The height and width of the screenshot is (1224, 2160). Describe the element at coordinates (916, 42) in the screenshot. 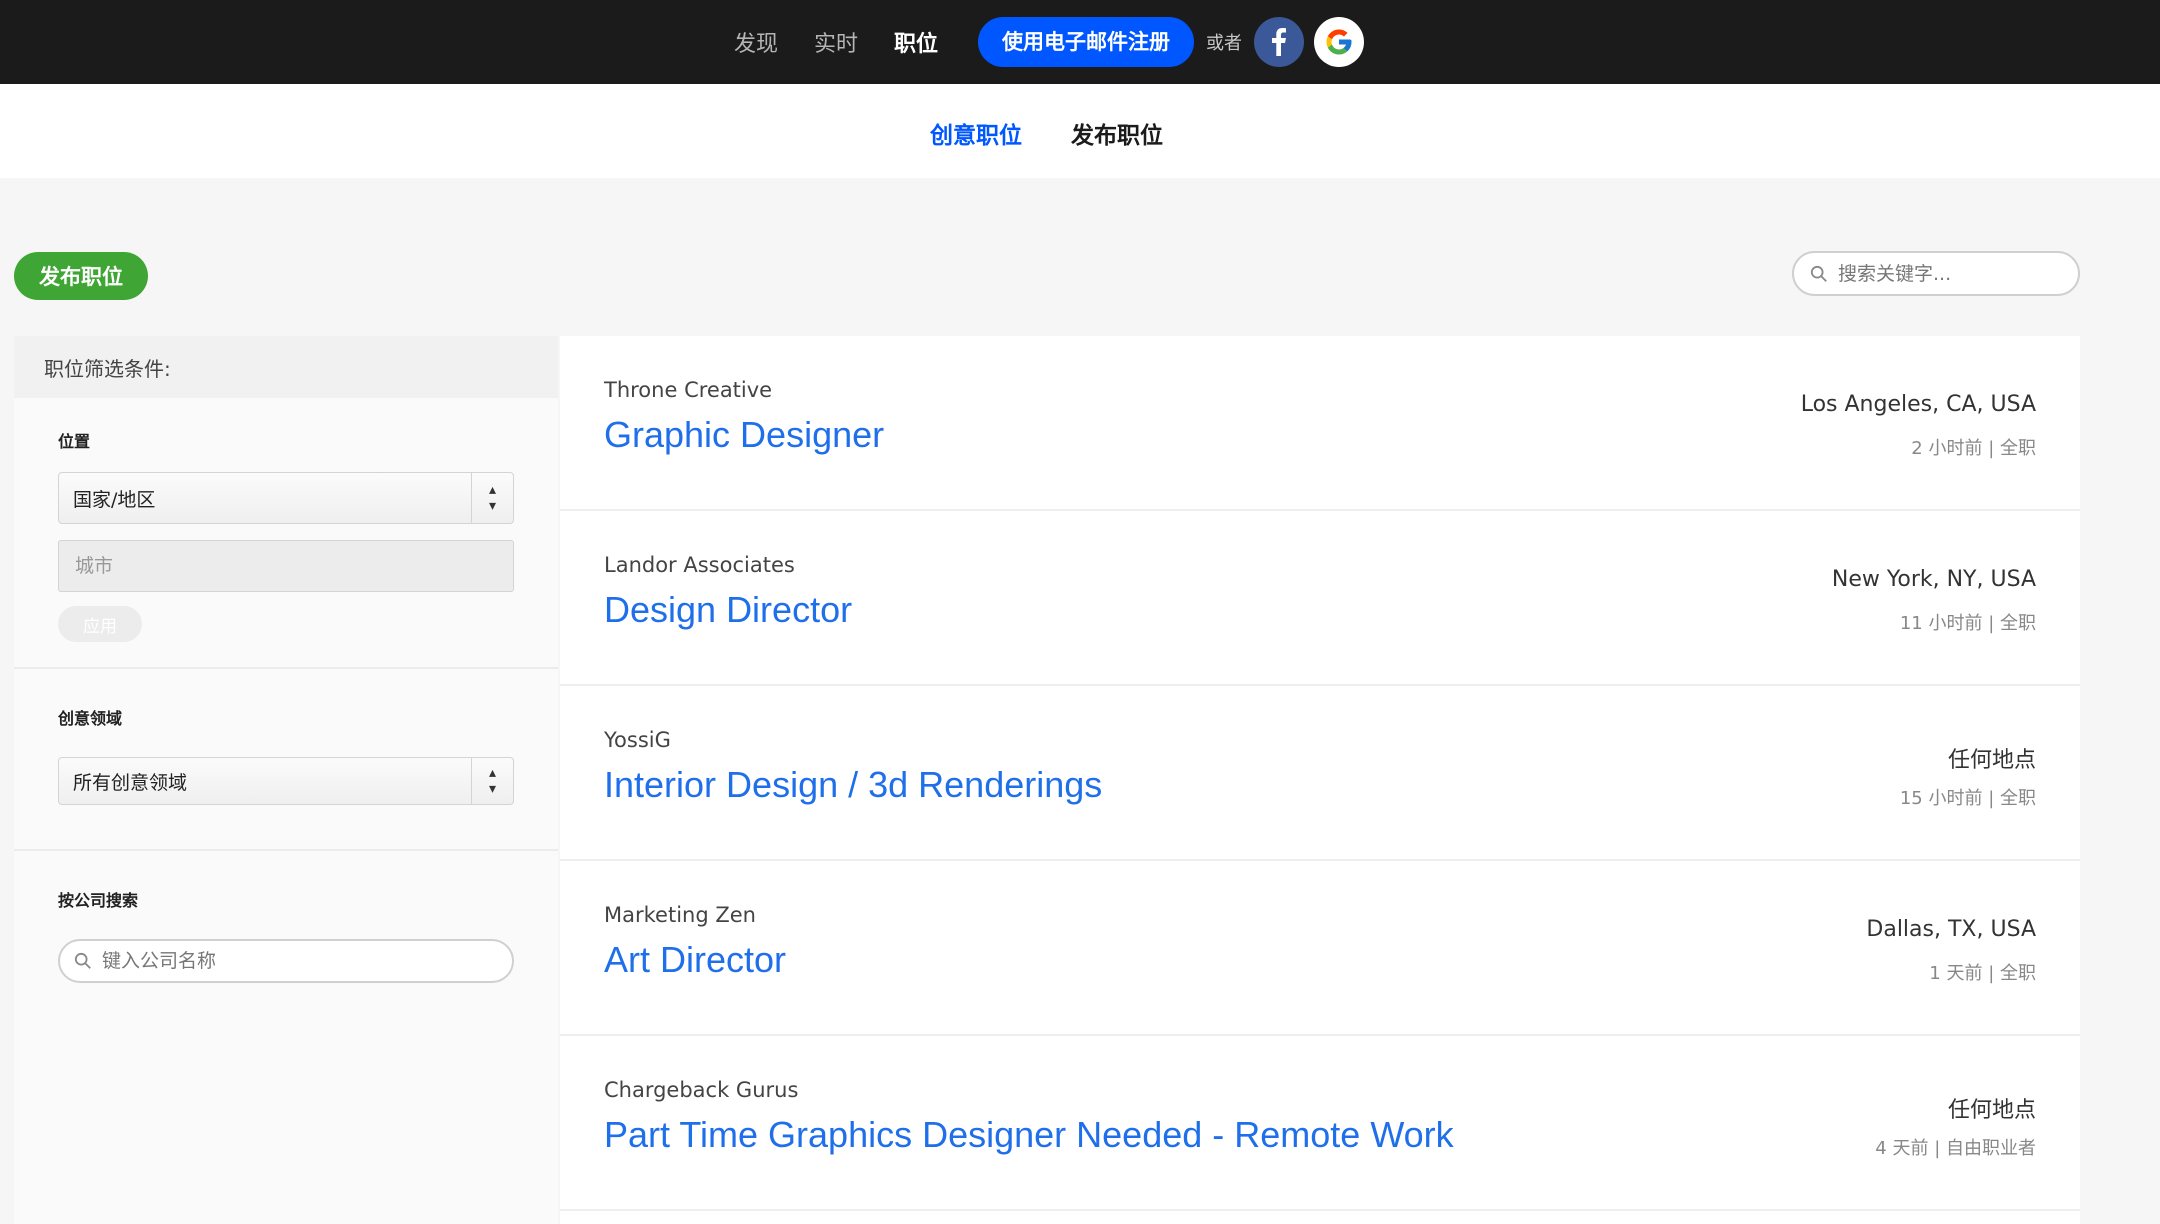

I see `nav-link-jobs: 职位` at that location.